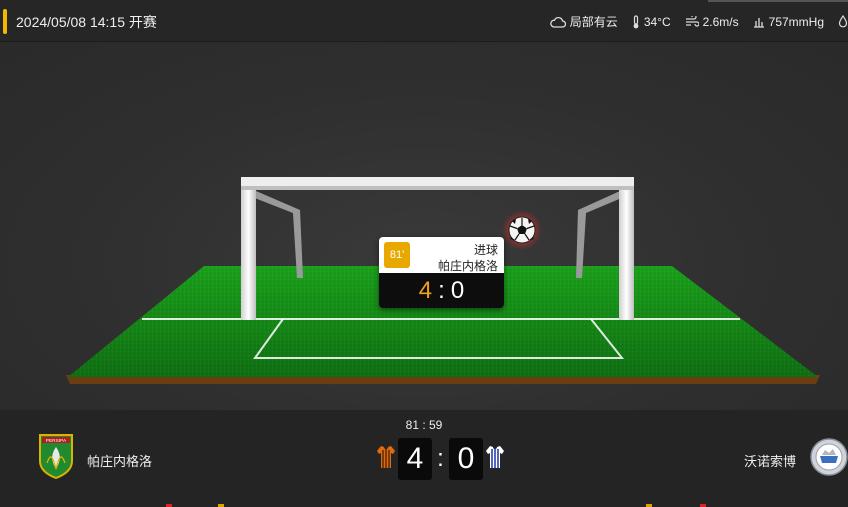 The height and width of the screenshot is (507, 848). I want to click on event-team-name: 帕庄内格洛, so click(467, 266).